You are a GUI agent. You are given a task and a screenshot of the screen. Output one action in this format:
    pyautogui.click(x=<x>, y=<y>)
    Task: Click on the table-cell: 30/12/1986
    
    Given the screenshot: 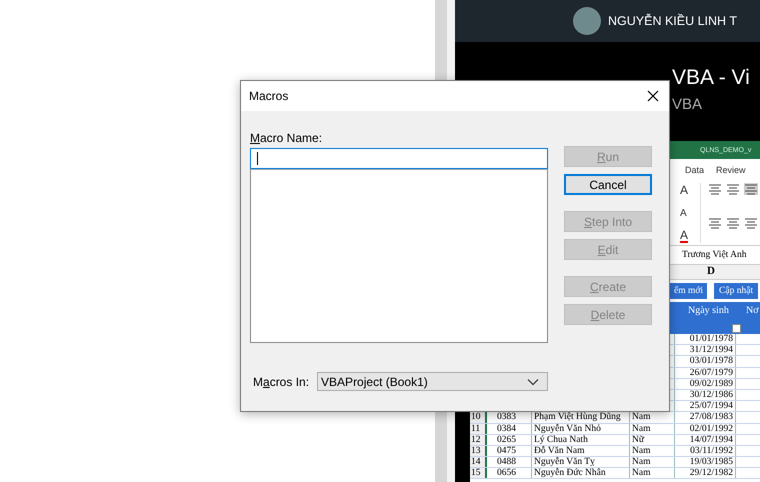 What is the action you would take?
    pyautogui.click(x=704, y=395)
    